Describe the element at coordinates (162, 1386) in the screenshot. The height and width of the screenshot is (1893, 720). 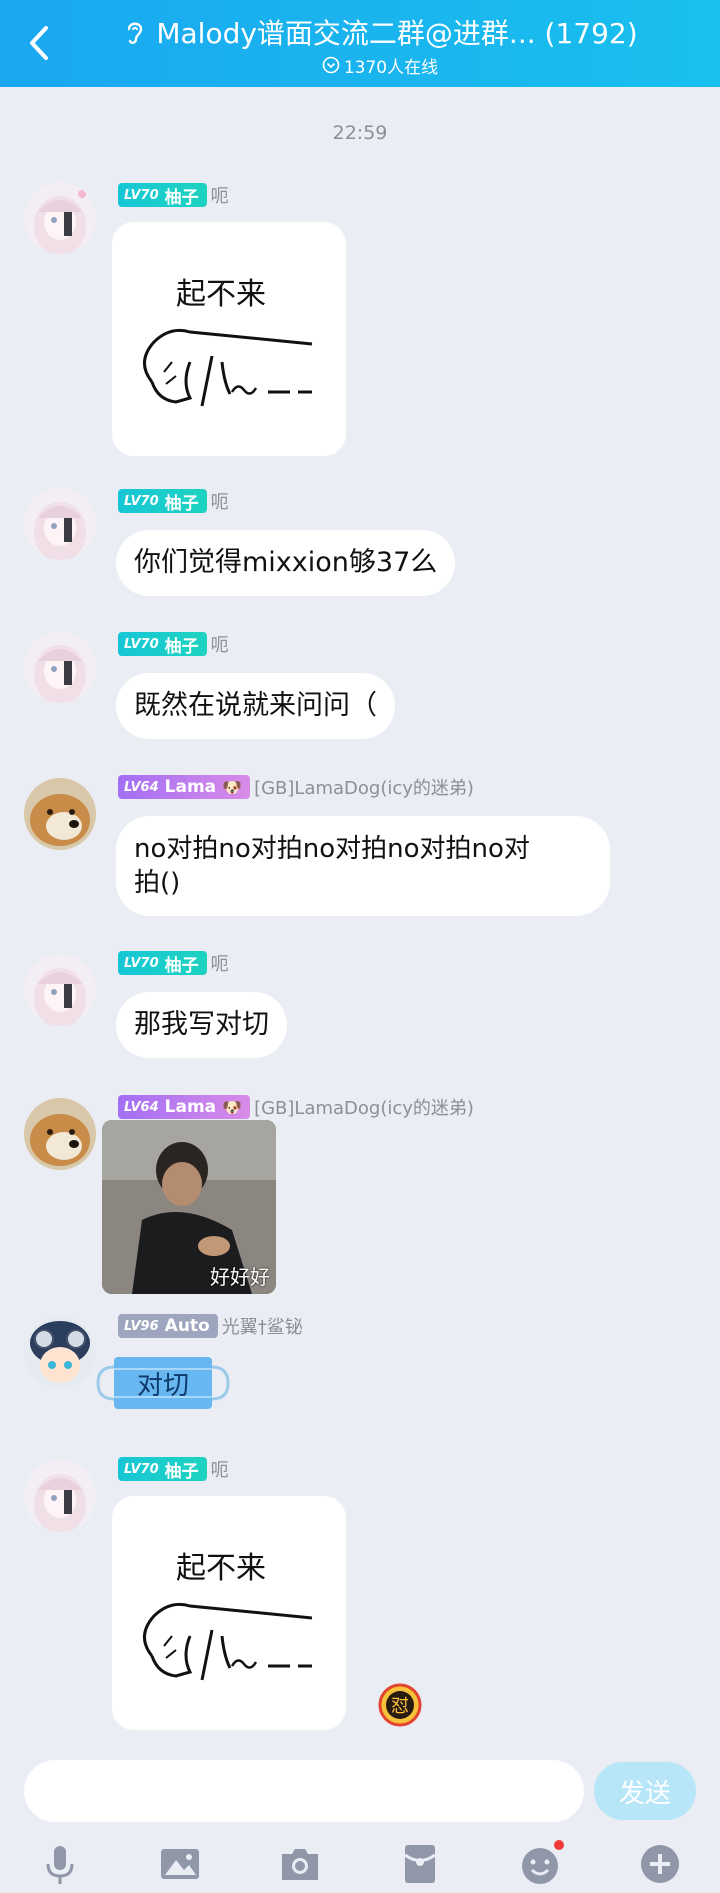
I see `mask-sticker-text: 对切` at that location.